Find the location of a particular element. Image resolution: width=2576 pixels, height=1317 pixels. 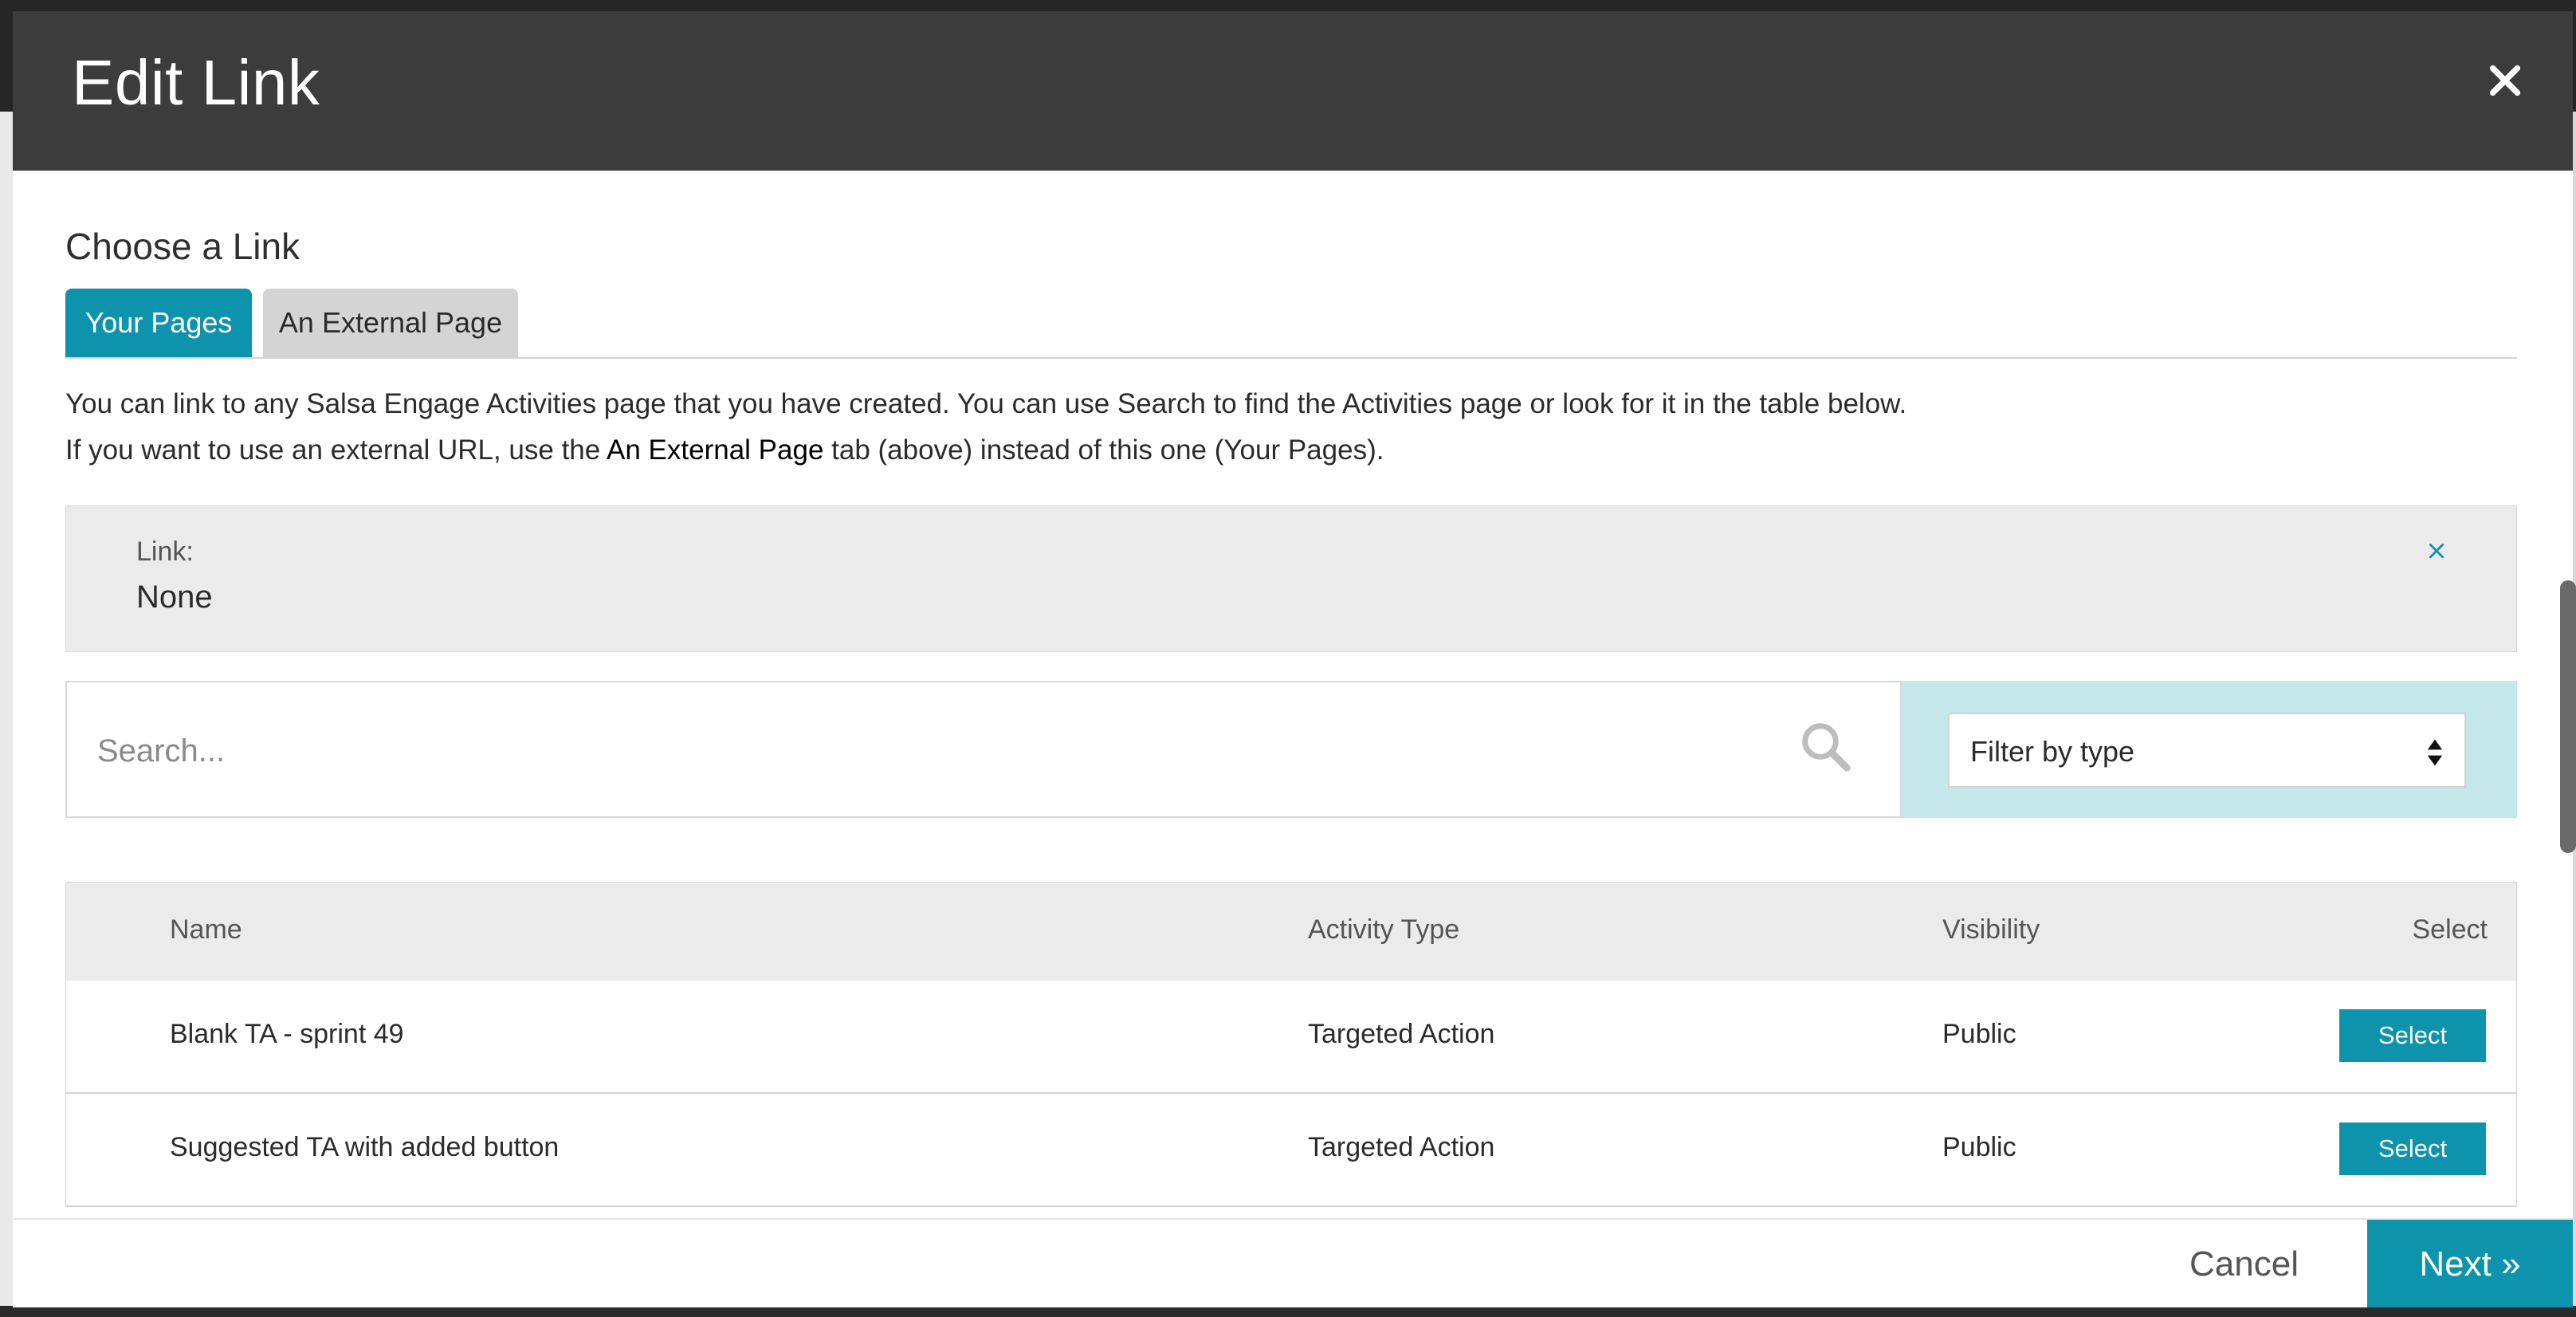

close-button is located at coordinates (2505, 80).